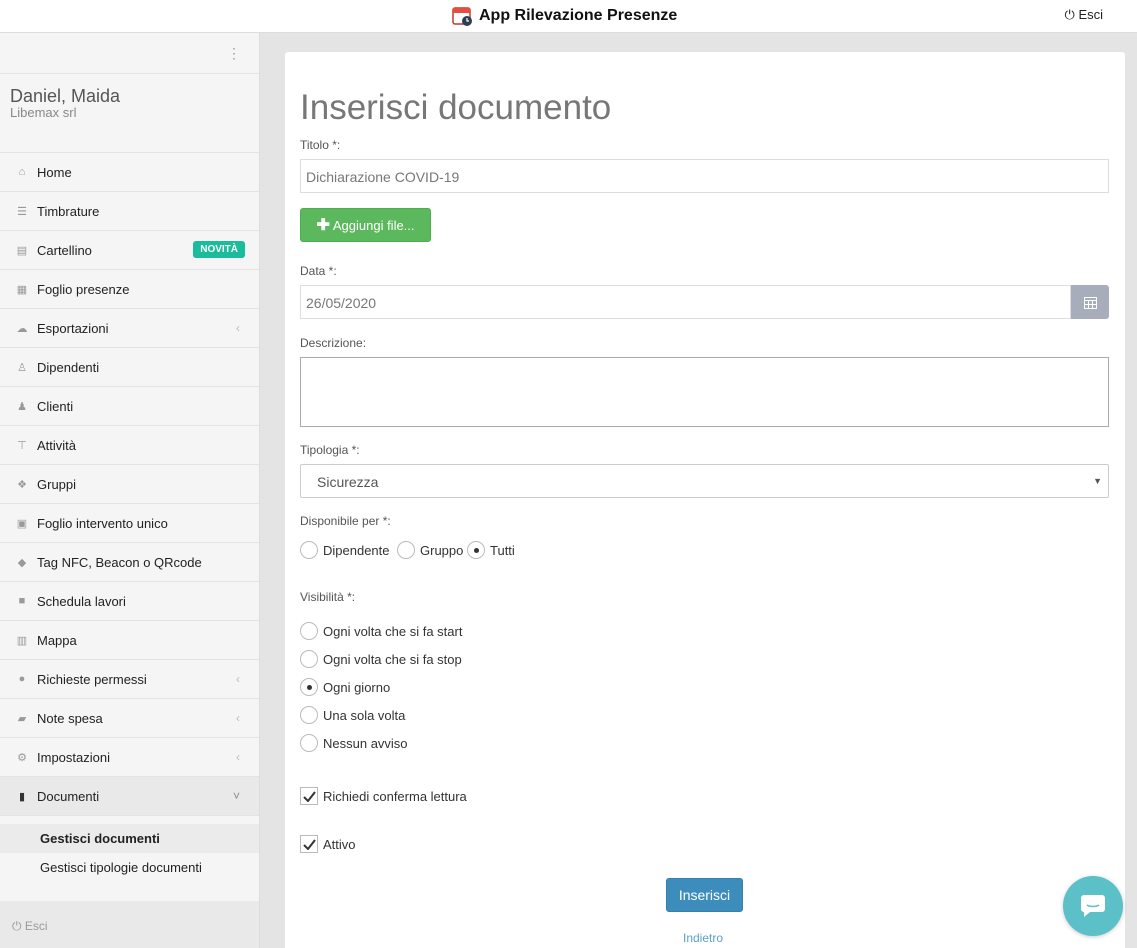  What do you see at coordinates (65, 96) in the screenshot?
I see `user-name: Daniel, Maida` at bounding box center [65, 96].